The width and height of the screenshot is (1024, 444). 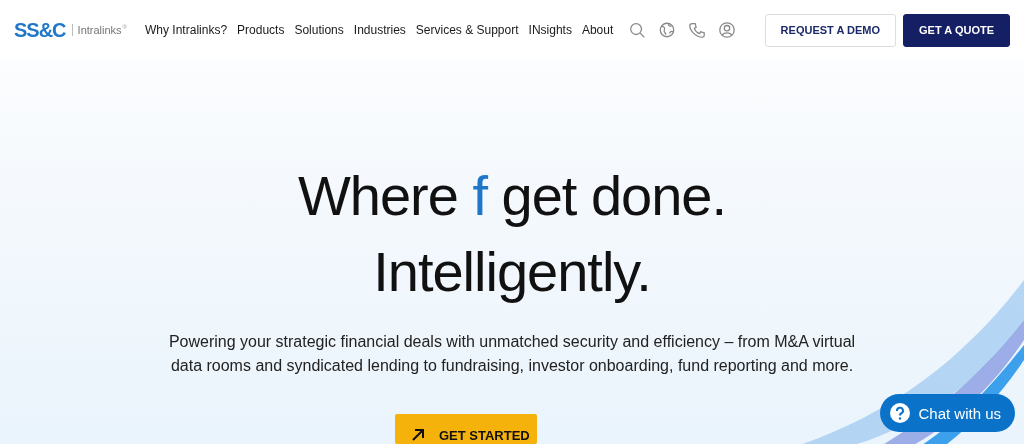 What do you see at coordinates (512, 272) in the screenshot?
I see `headline: Intelligently.` at bounding box center [512, 272].